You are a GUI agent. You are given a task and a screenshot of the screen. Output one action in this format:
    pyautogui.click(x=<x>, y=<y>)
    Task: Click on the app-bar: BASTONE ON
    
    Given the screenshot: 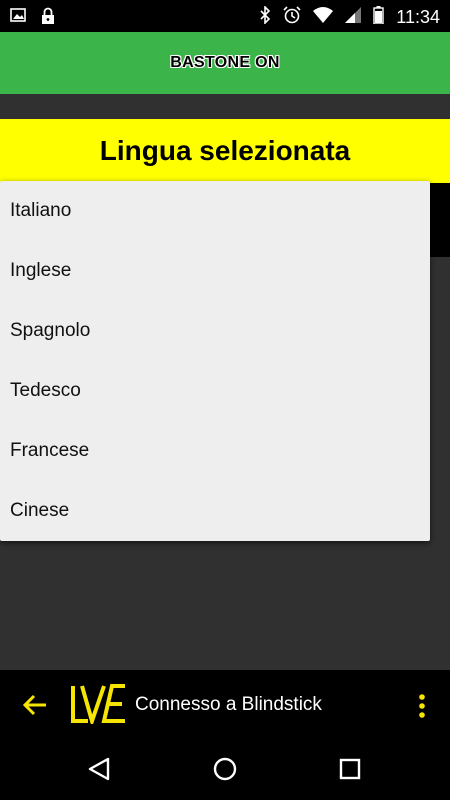 What is the action you would take?
    pyautogui.click(x=225, y=63)
    